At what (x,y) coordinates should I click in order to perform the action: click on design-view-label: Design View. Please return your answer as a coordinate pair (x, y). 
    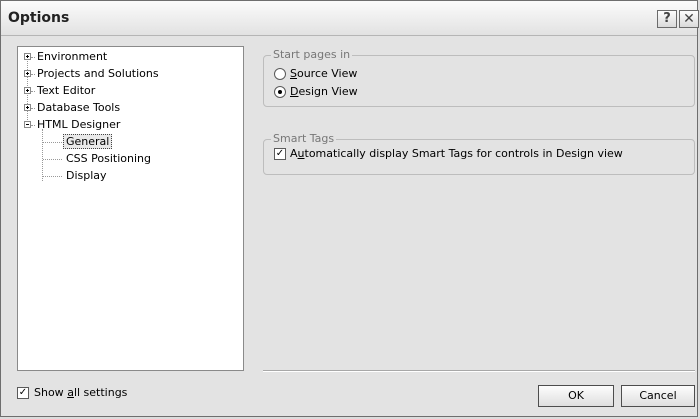
    Looking at the image, I should click on (324, 92).